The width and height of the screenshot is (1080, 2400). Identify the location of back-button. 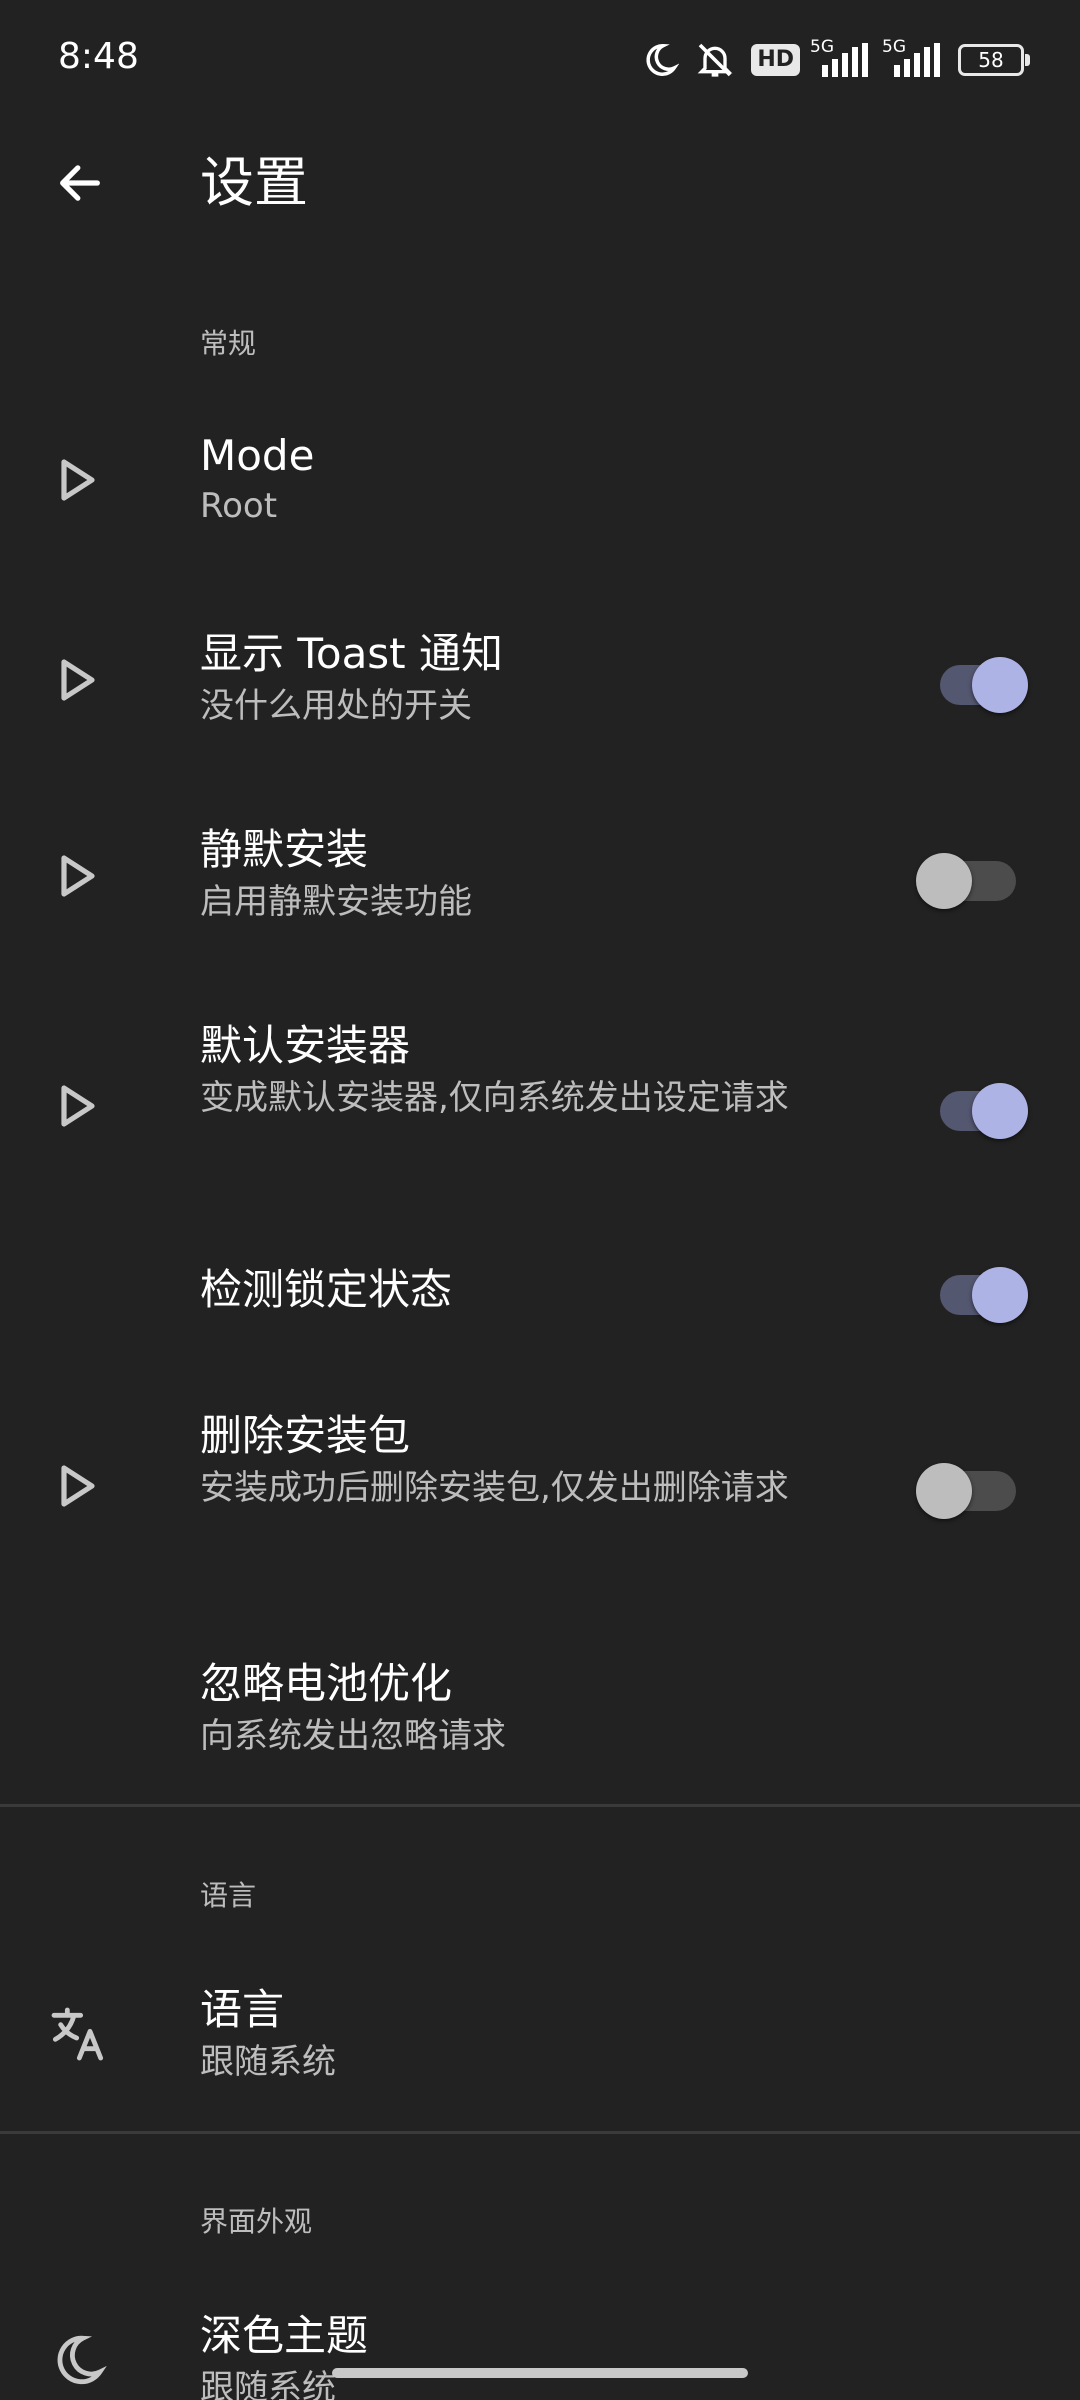
(80, 183).